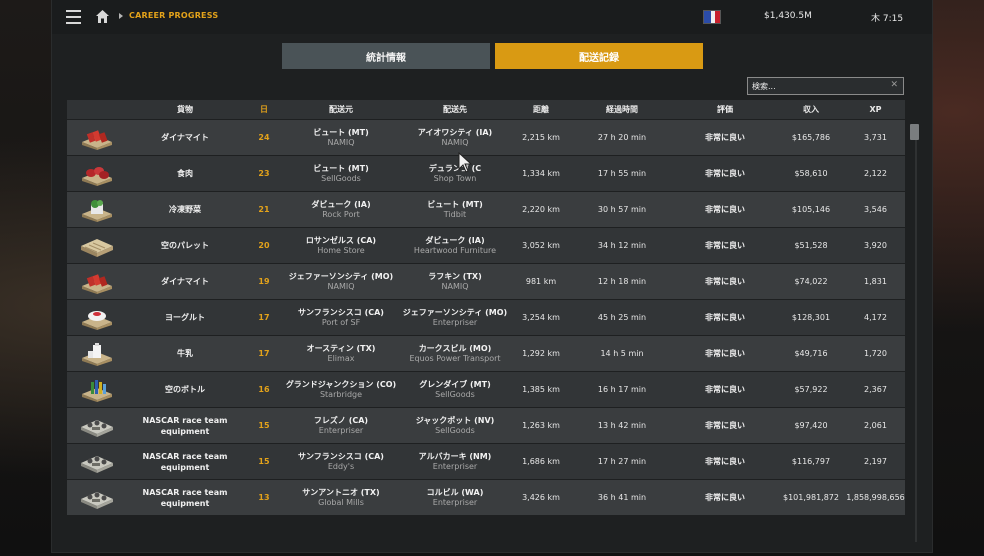 This screenshot has height=556, width=984. Describe the element at coordinates (875, 209) in the screenshot. I see `xp-value: 3,546` at that location.